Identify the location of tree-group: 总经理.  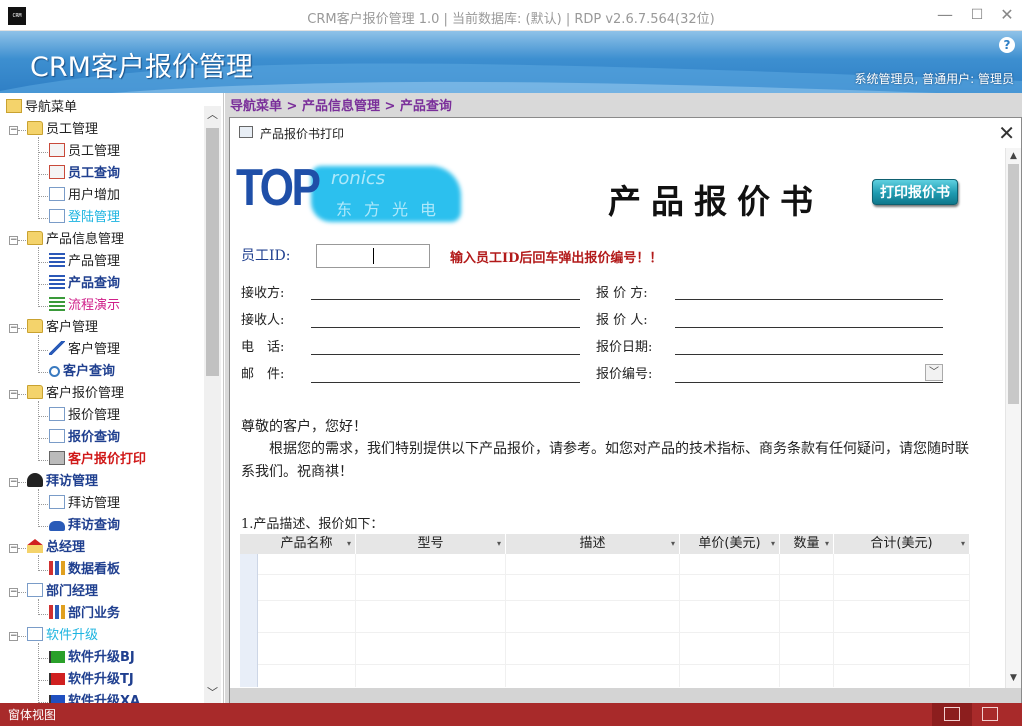
(56, 548).